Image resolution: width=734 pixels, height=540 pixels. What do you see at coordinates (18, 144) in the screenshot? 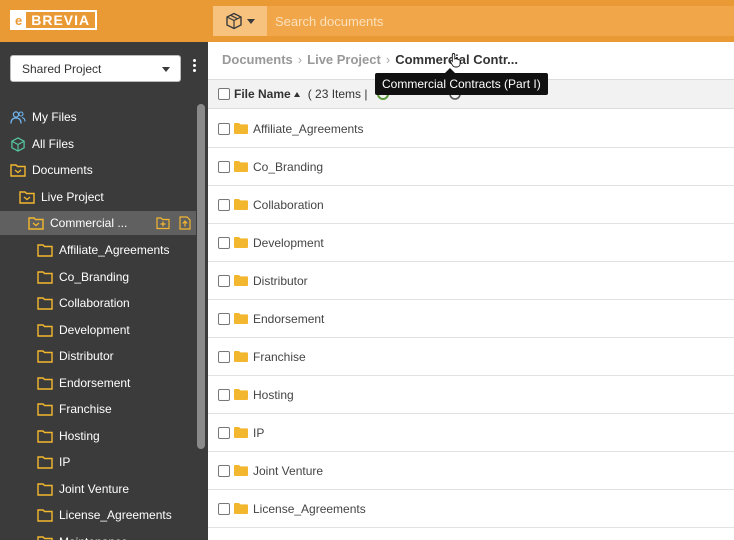
I see `cube-icon` at bounding box center [18, 144].